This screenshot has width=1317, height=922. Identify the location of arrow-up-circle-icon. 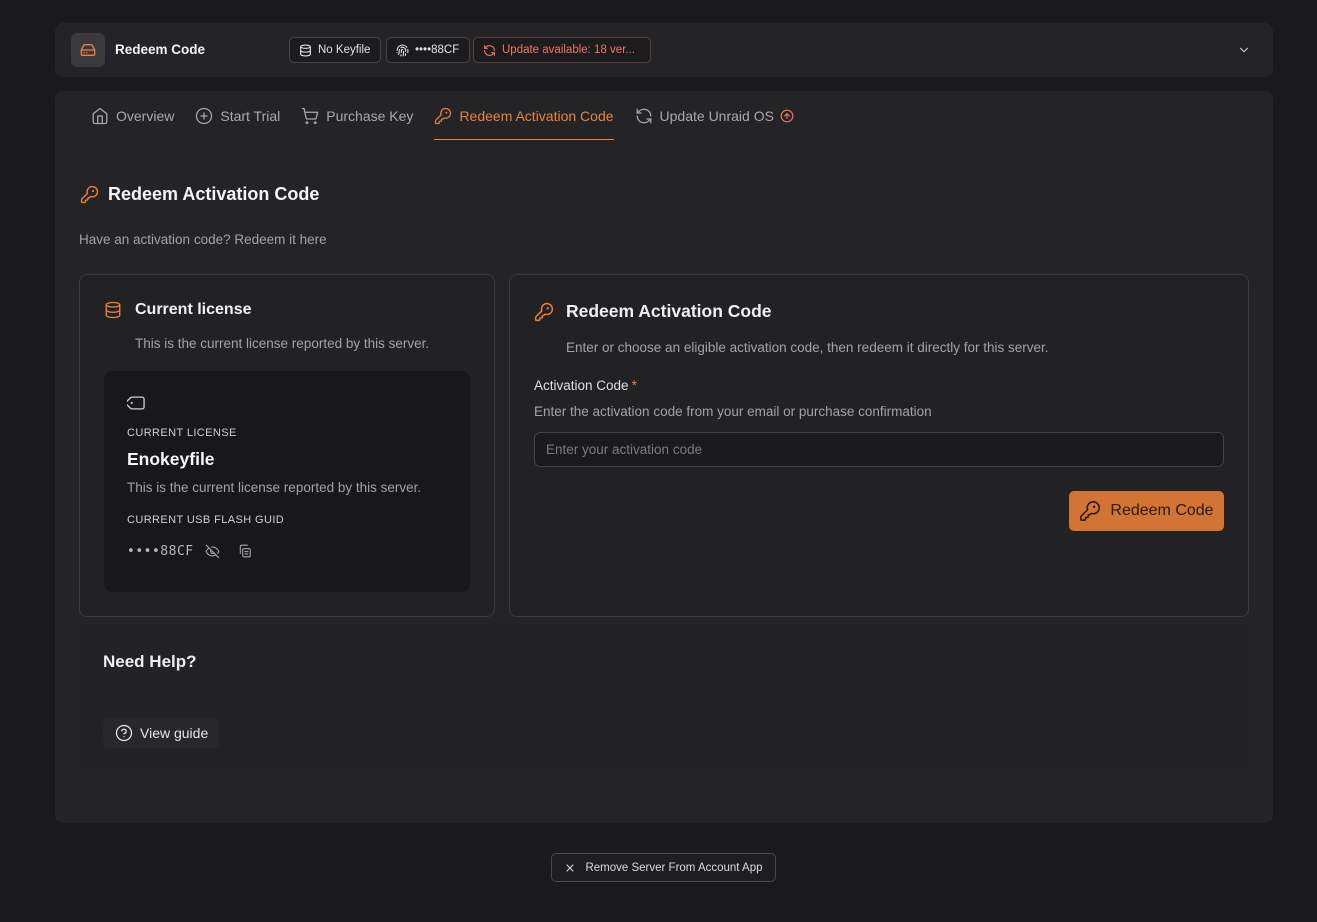
(787, 115).